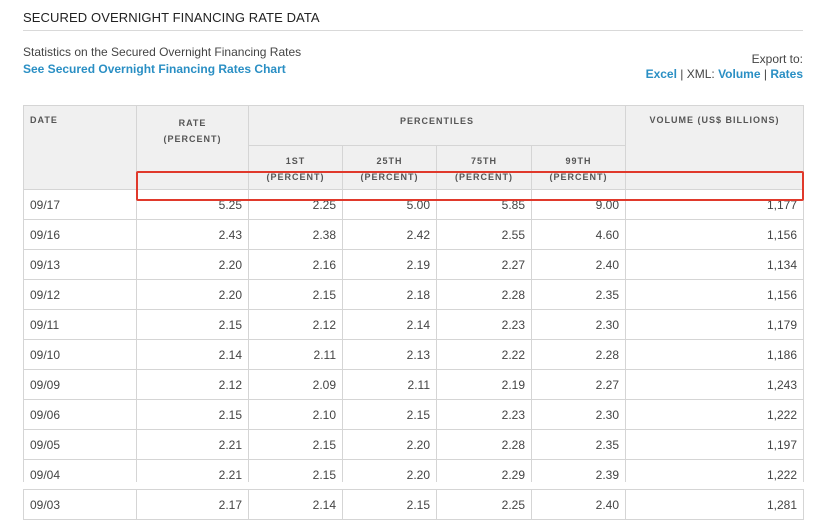 The width and height of the screenshot is (836, 520). Describe the element at coordinates (739, 74) in the screenshot. I see `export-volume-link: Volume` at that location.